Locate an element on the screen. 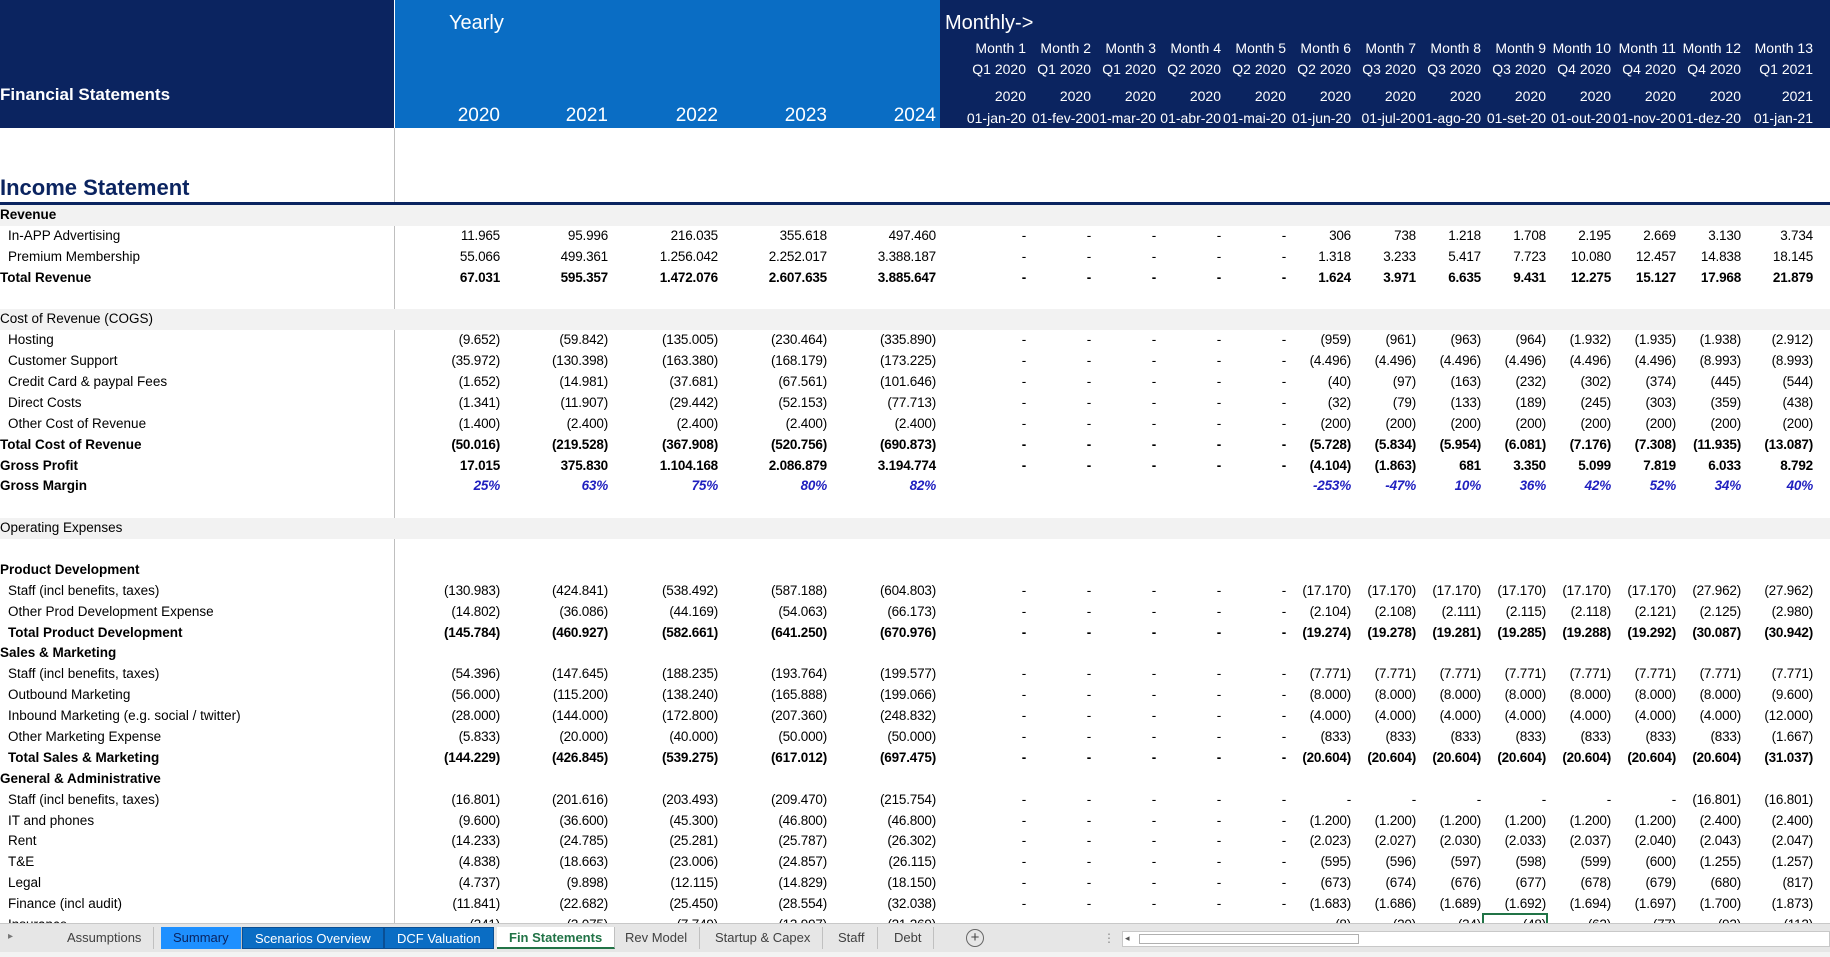 The height and width of the screenshot is (957, 1830). value-cell: (19.292) is located at coordinates (1651, 632).